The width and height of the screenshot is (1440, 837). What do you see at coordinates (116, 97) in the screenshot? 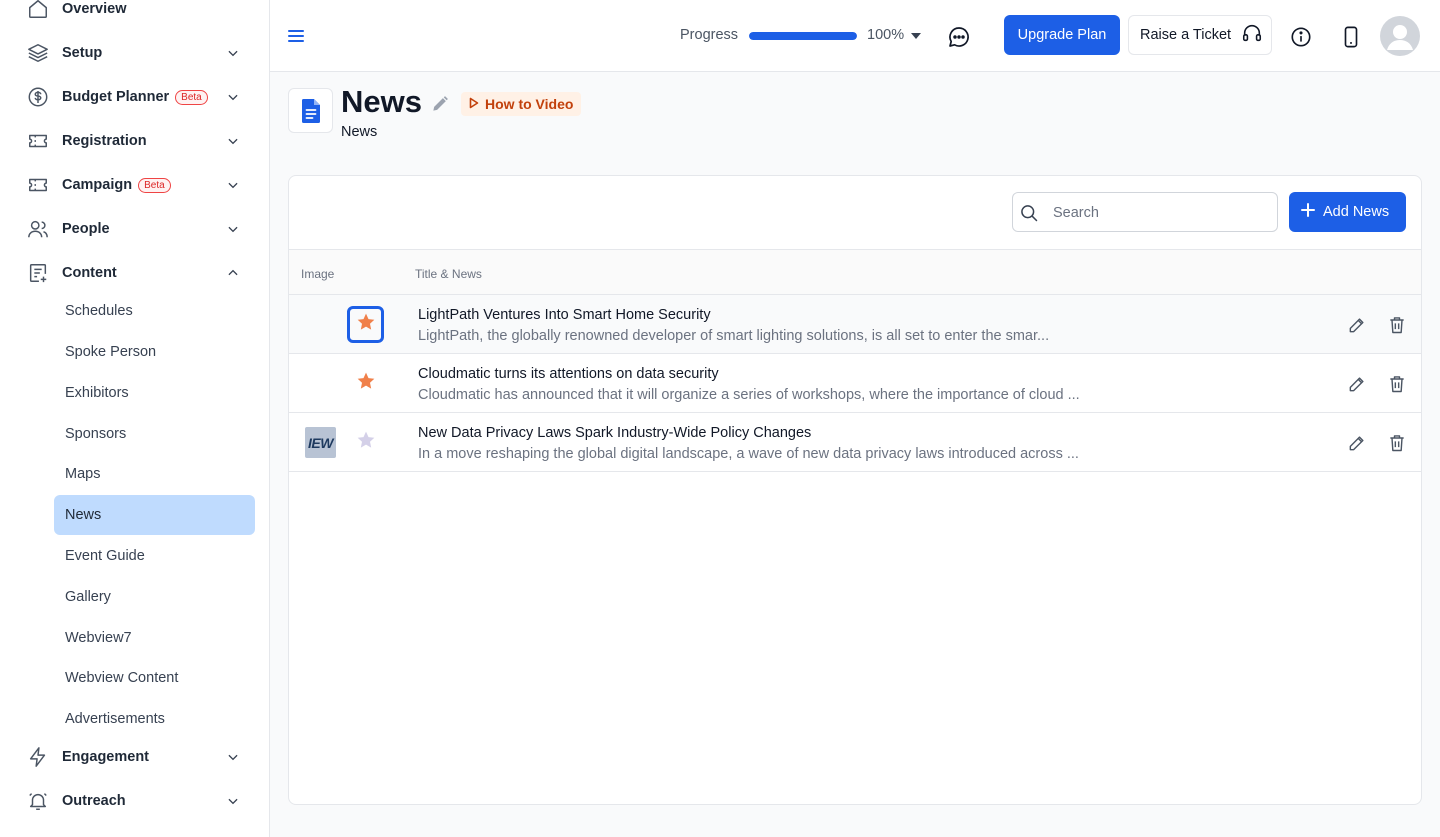
I see `sidebar-item-label: Budget Planner` at bounding box center [116, 97].